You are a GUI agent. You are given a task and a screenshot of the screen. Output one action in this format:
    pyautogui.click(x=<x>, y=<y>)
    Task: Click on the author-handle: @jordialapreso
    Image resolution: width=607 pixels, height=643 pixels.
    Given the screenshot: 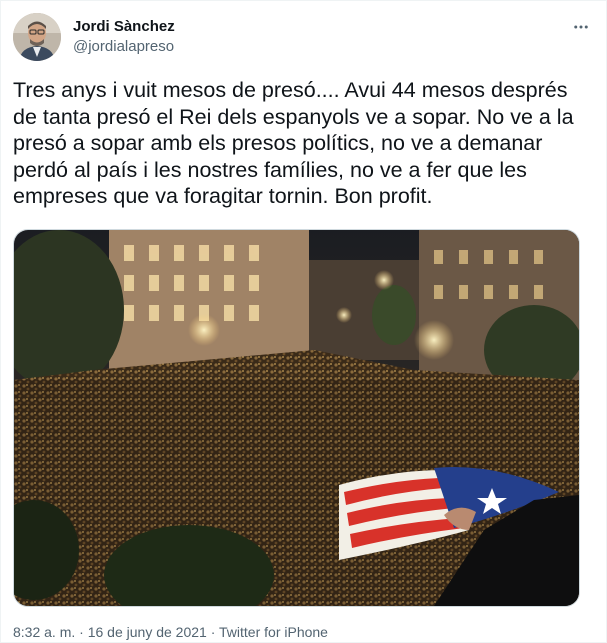 What is the action you would take?
    pyautogui.click(x=124, y=47)
    